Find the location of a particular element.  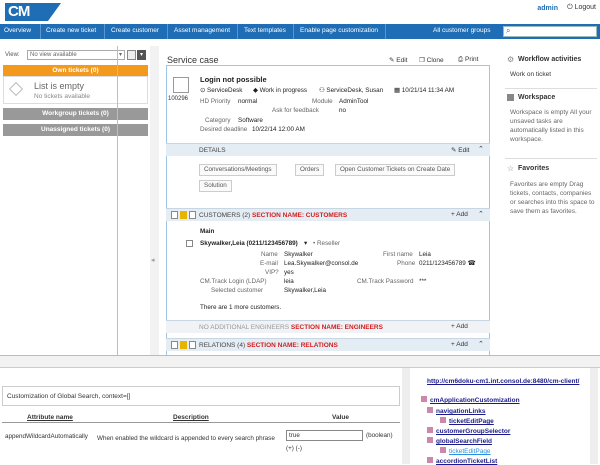

customer-group-selector: All customer groups is located at coordinates (461, 30).